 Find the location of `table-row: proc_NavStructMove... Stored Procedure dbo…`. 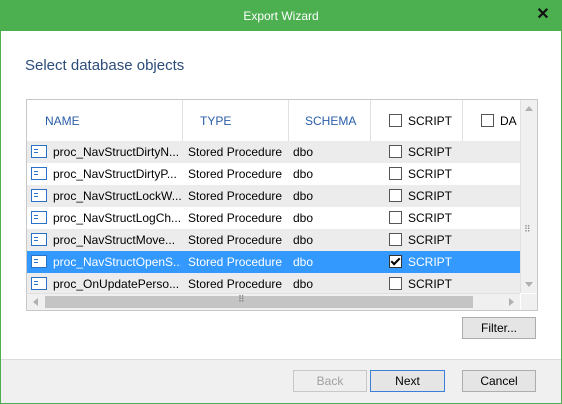

table-row: proc_NavStructMove... Stored Procedure dbo… is located at coordinates (273, 240).